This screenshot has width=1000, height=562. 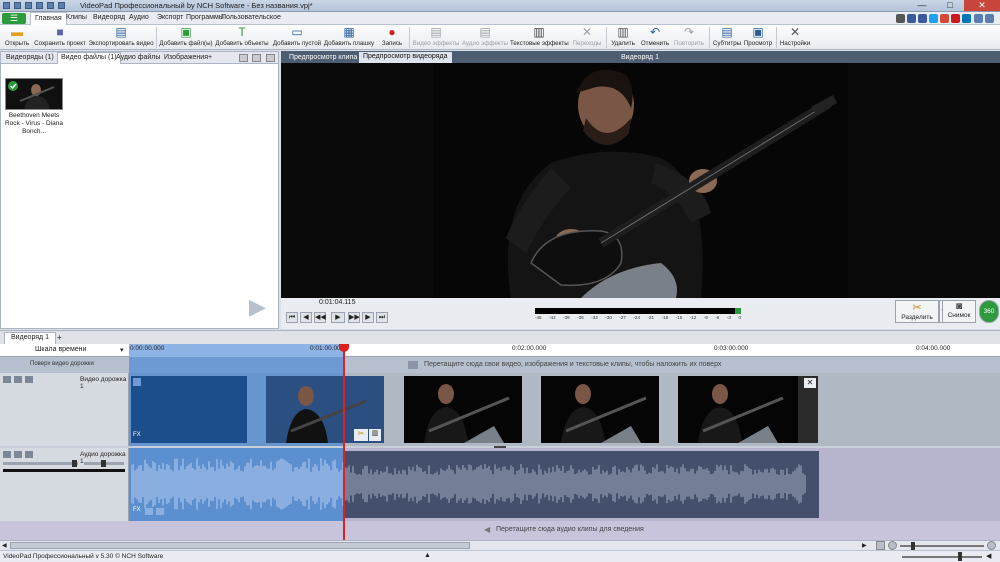 What do you see at coordinates (30, 338) in the screenshot?
I see `tab-sequence-1: Видеоряд 1` at bounding box center [30, 338].